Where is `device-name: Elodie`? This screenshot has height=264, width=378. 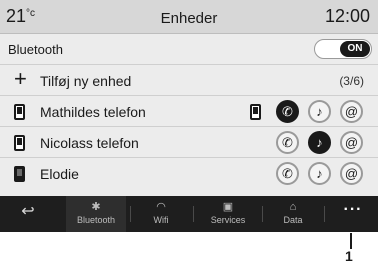
device-name: Elodie is located at coordinates (59, 174).